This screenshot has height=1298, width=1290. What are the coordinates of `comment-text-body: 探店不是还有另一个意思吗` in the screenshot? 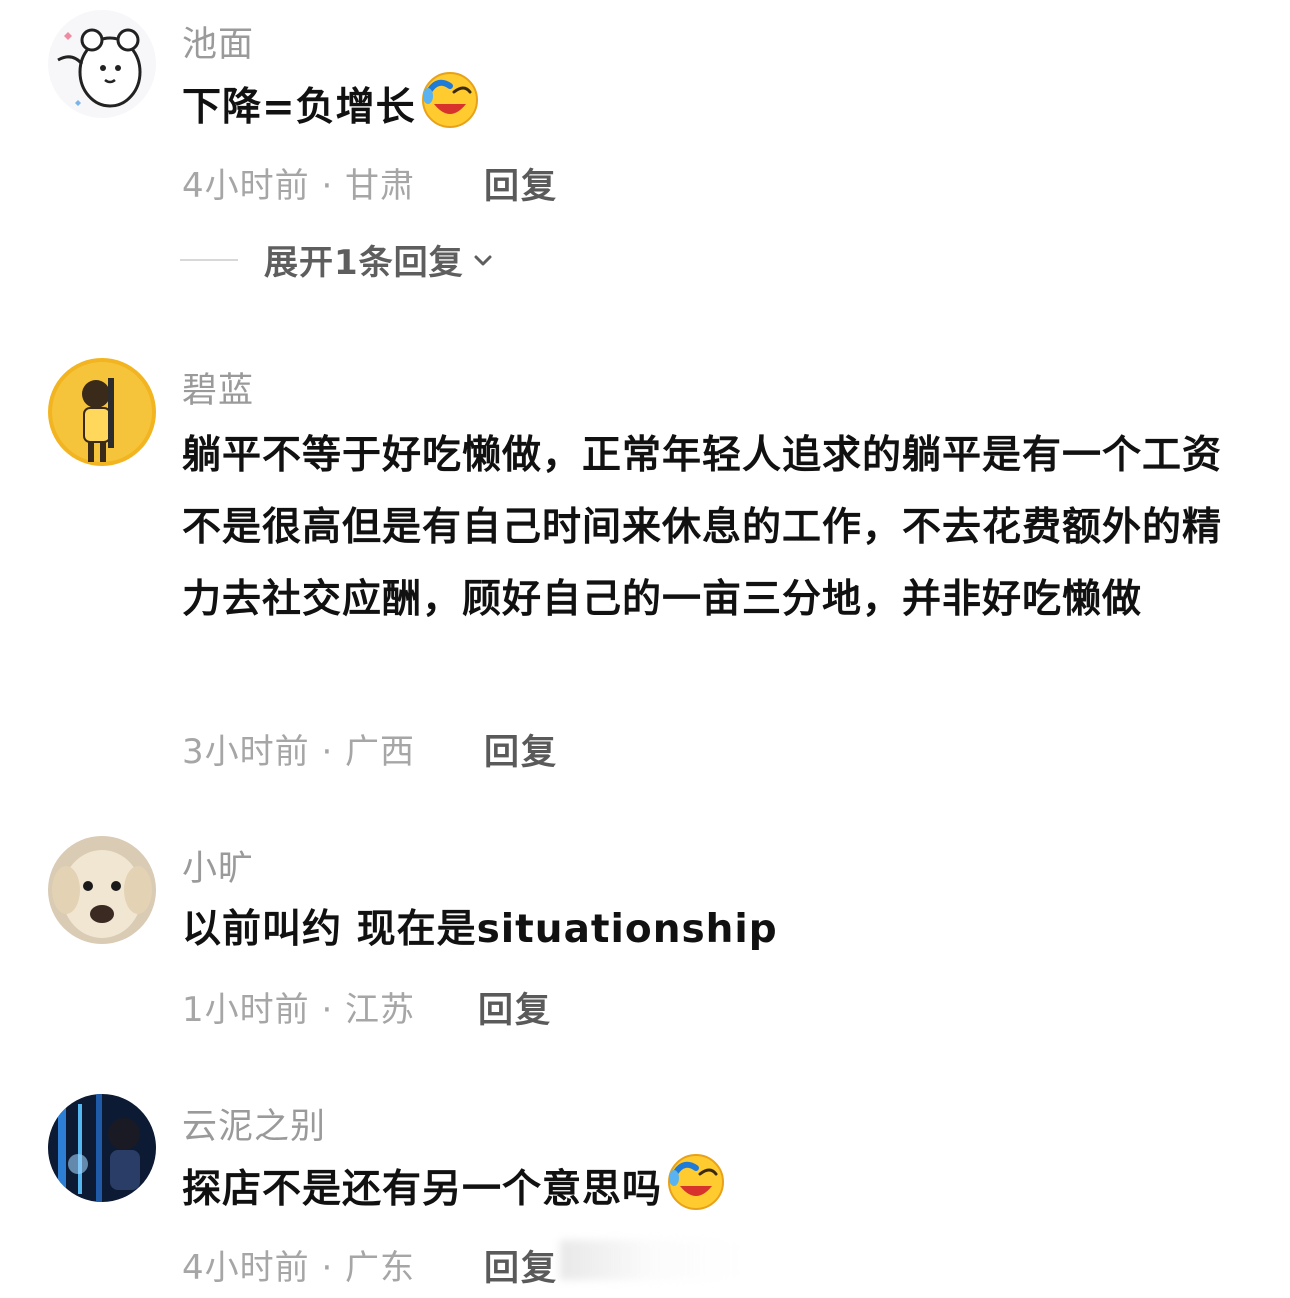 It's located at (422, 1189).